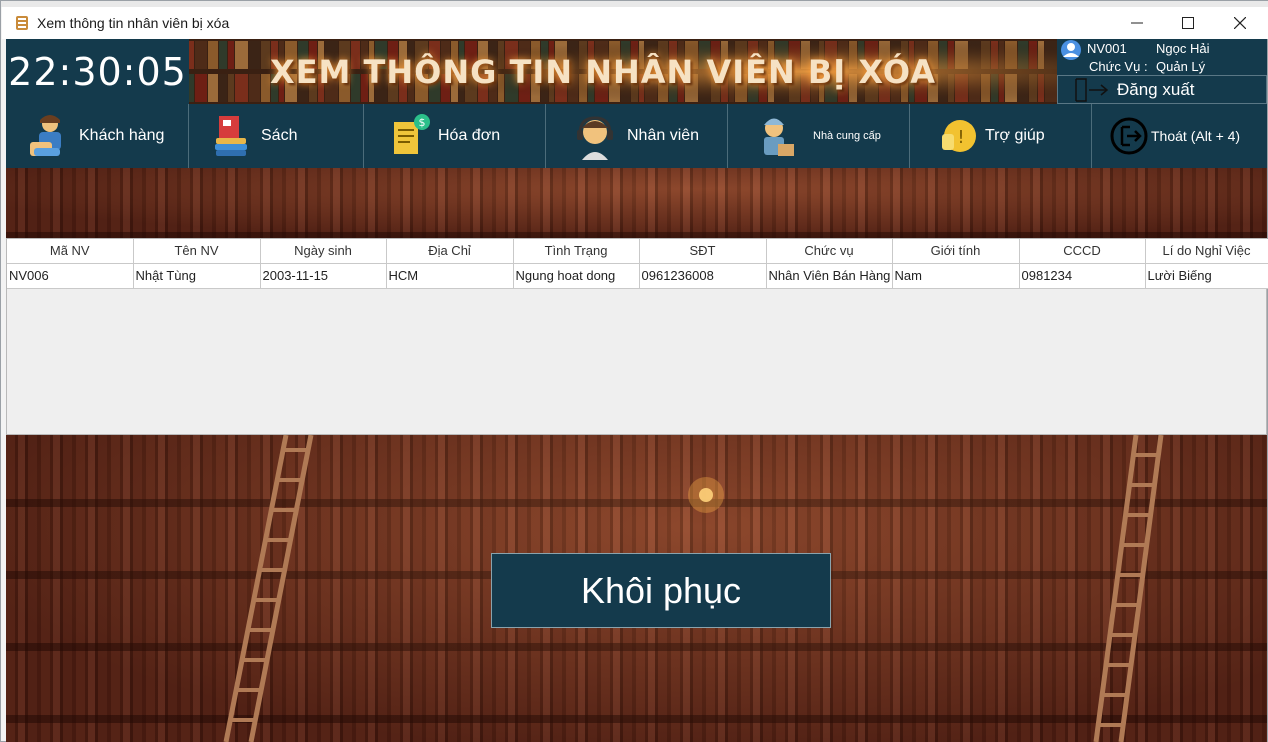  What do you see at coordinates (603, 71) in the screenshot?
I see `page-title: XEM THÔNG TIN NHÂN VIÊN BỊ XÓA` at bounding box center [603, 71].